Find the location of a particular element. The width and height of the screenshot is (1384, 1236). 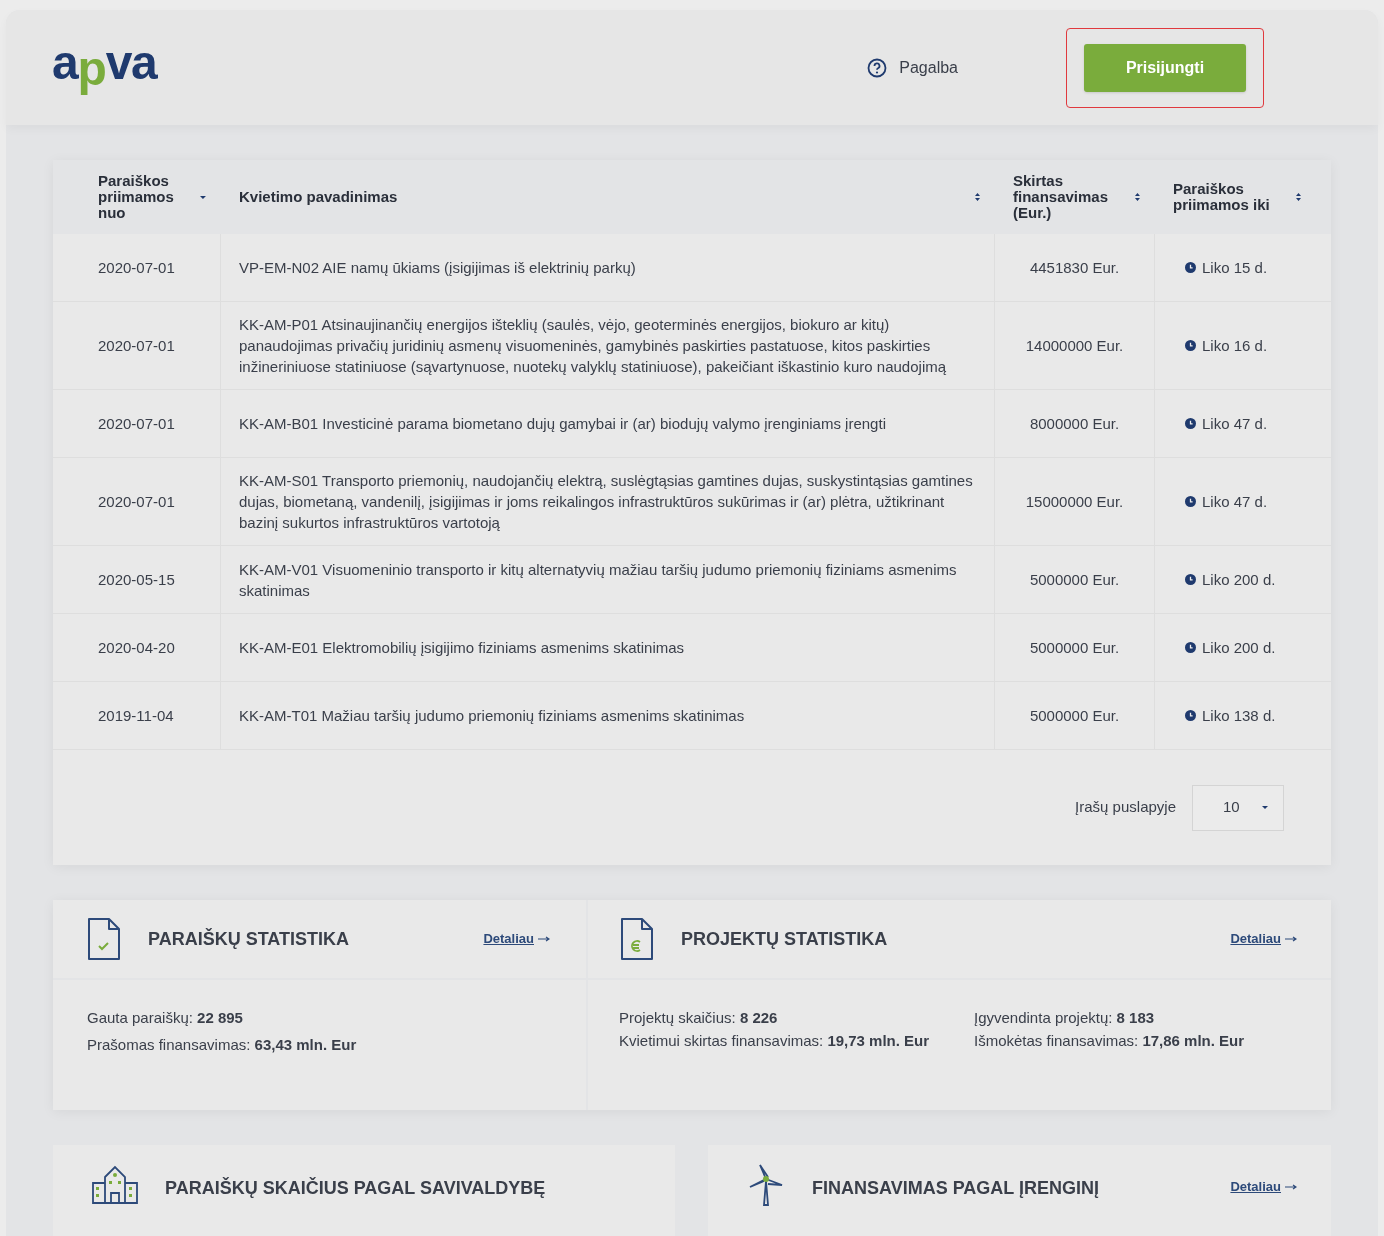

column-header: Skirtas finansavimas (Eur.) is located at coordinates (1075, 197).